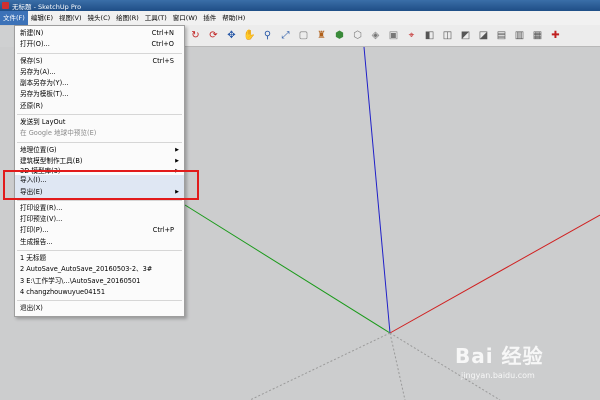 The image size is (600, 400). I want to click on menu-file: 文件(F), so click(14, 18).